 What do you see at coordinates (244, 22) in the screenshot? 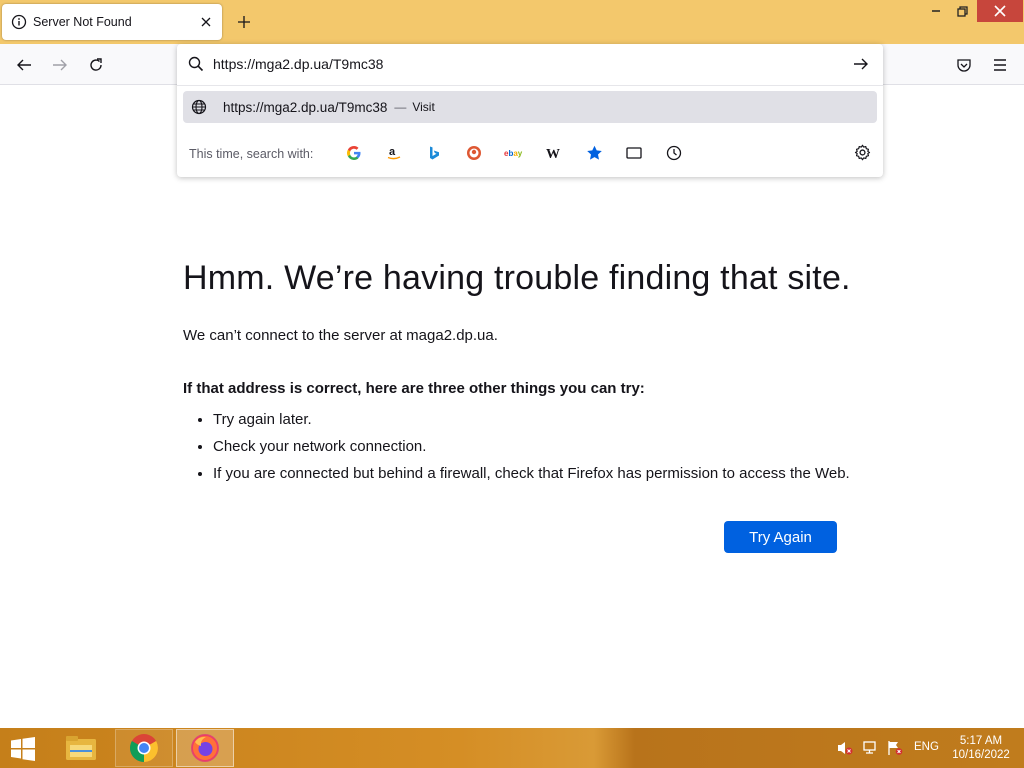
I see `new-tab-button` at bounding box center [244, 22].